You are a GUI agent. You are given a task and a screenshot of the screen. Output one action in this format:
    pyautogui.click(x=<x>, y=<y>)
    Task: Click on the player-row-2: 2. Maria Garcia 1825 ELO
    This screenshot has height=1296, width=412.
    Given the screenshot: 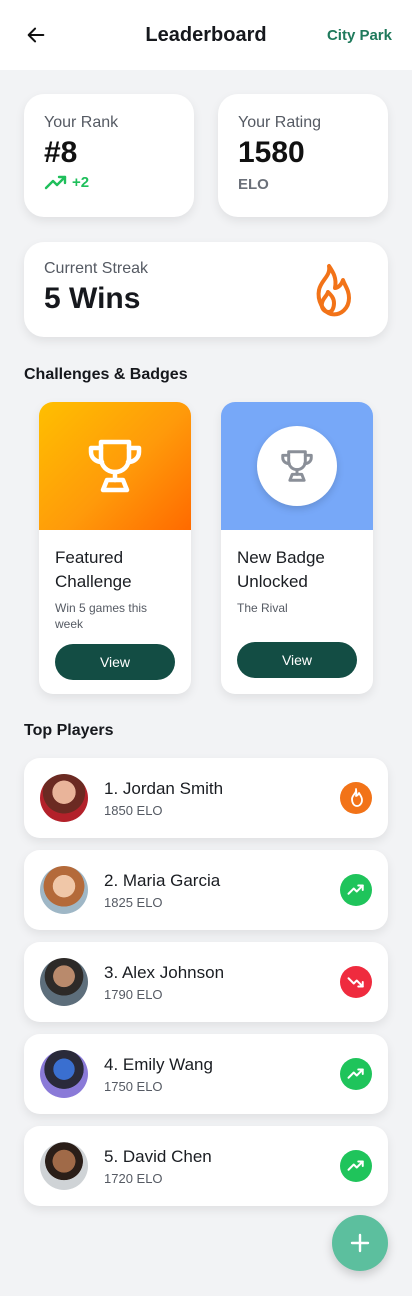 What is the action you would take?
    pyautogui.click(x=206, y=890)
    